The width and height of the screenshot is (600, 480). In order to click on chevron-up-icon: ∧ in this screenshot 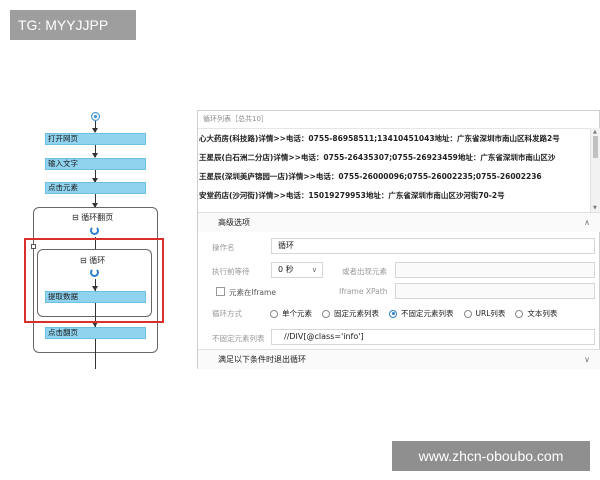, I will do `click(587, 223)`.